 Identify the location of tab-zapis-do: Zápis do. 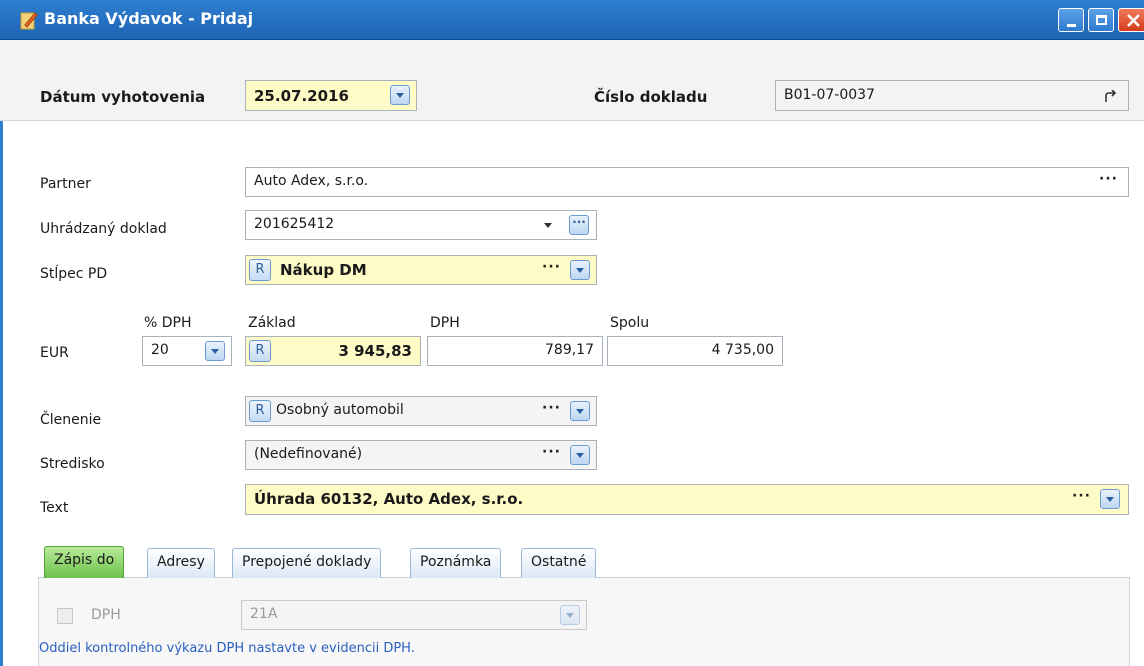
(84, 562).